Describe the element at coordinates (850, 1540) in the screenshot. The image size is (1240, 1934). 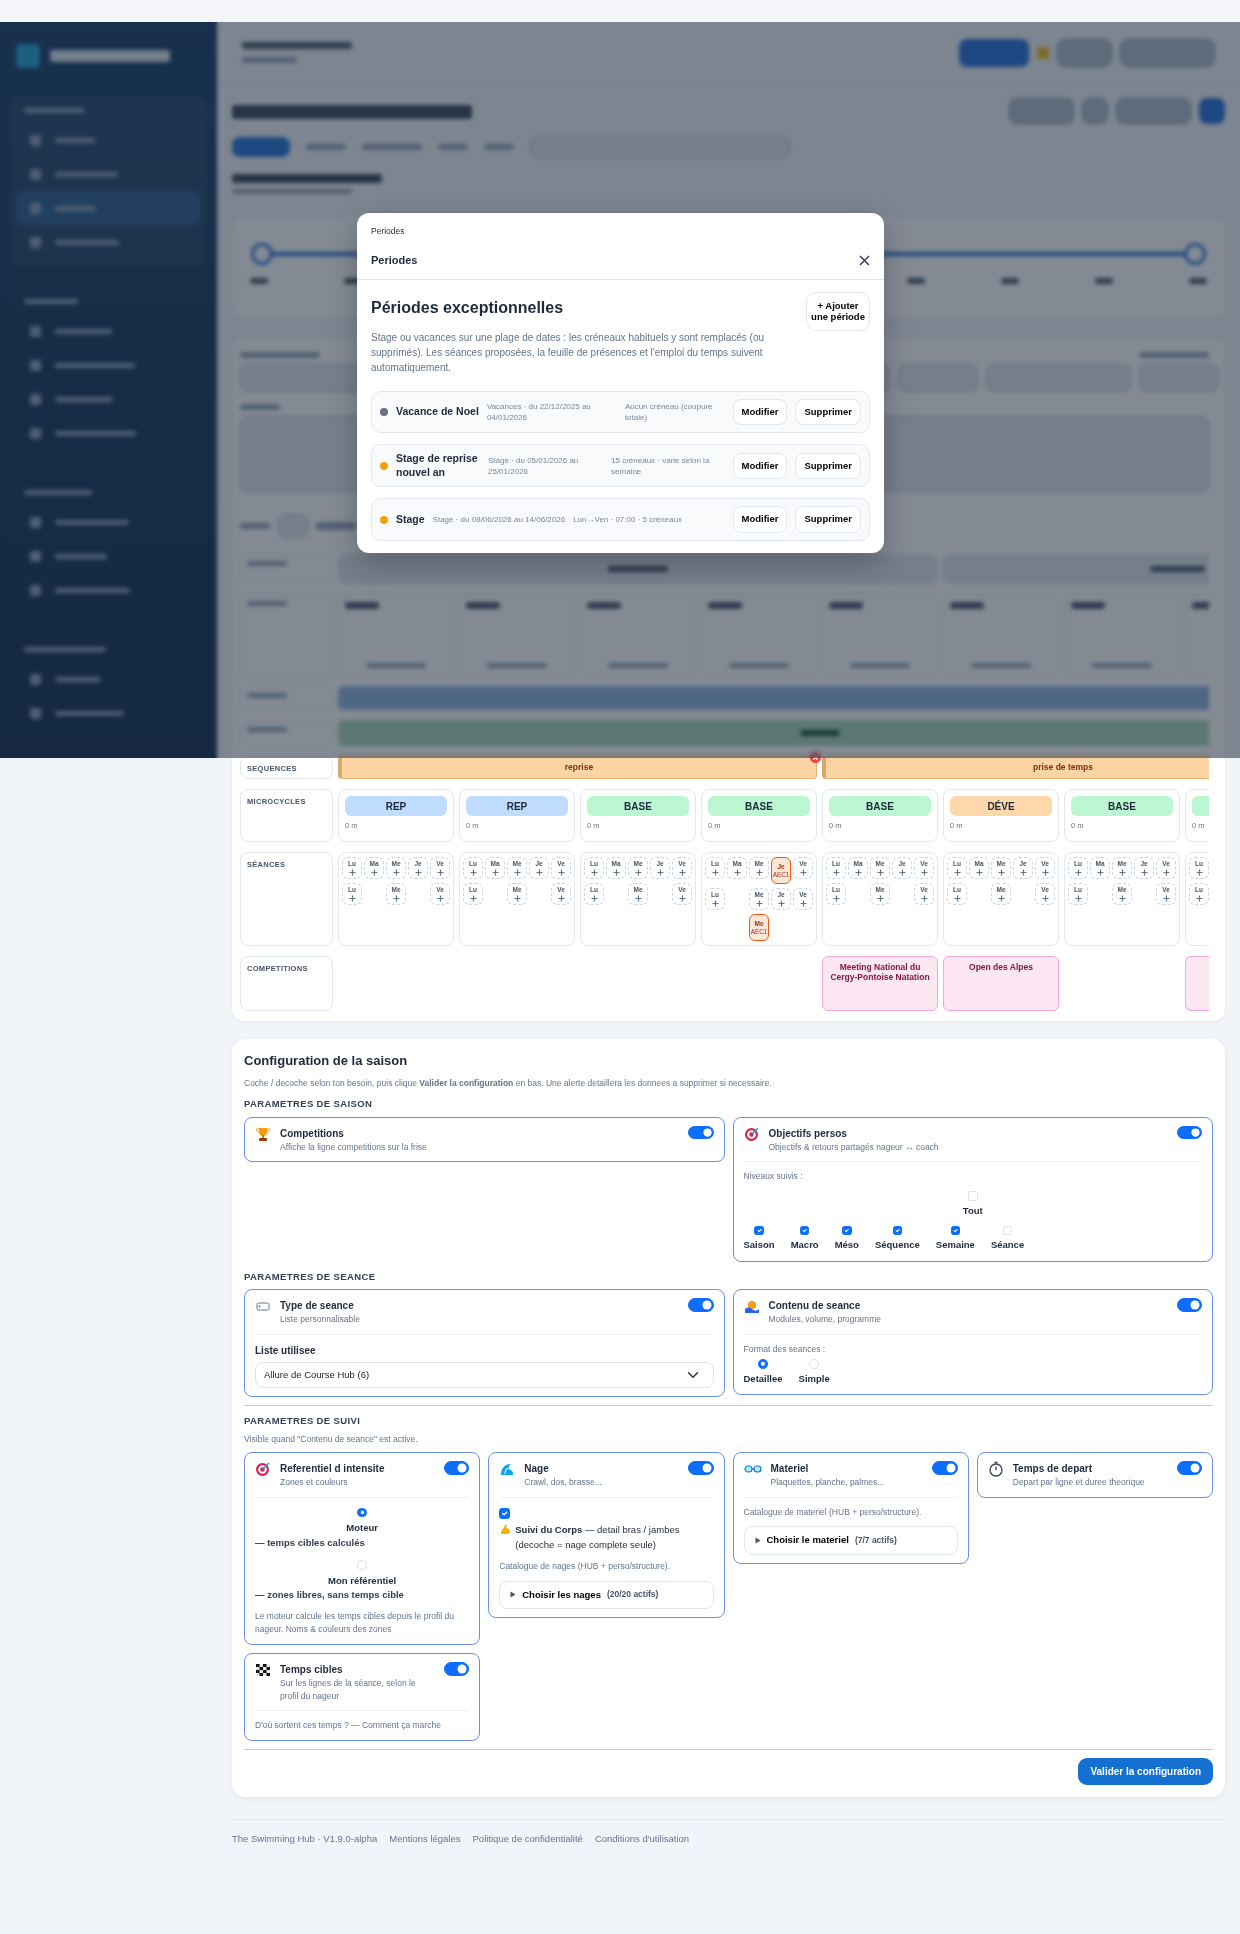
I see `picker-button: Choisir le materiel (7/7 actifs)` at that location.